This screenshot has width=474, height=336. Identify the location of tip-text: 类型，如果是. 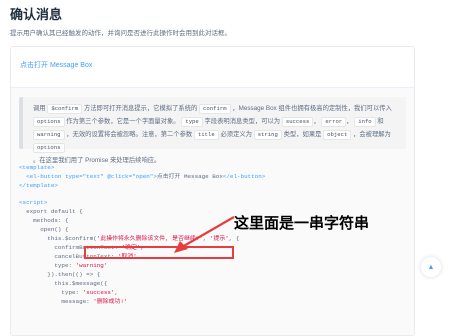
(302, 134).